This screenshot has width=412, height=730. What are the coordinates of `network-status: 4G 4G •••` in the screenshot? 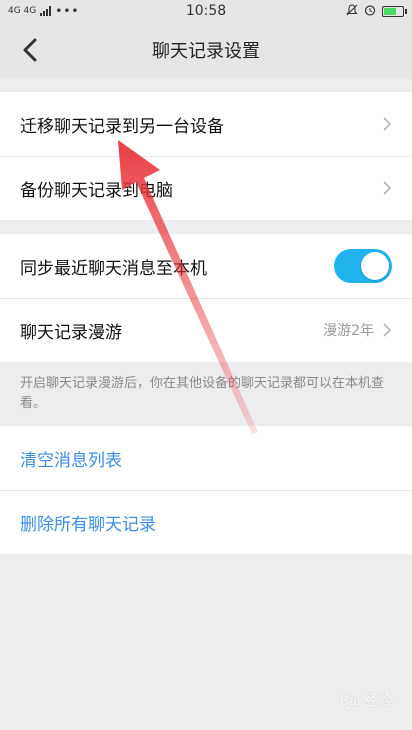 It's located at (44, 11).